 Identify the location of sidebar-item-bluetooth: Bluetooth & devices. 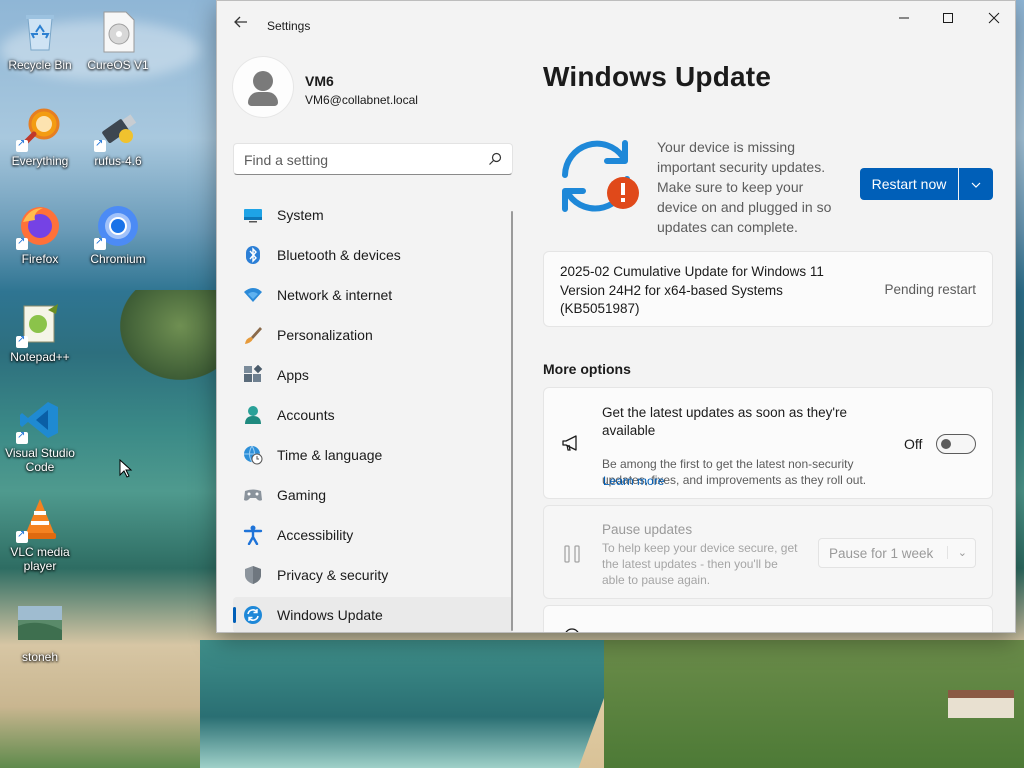
(373, 255).